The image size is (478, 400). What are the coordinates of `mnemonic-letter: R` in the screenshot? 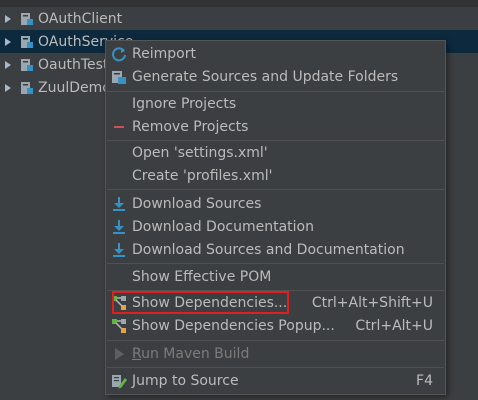 It's located at (137, 354).